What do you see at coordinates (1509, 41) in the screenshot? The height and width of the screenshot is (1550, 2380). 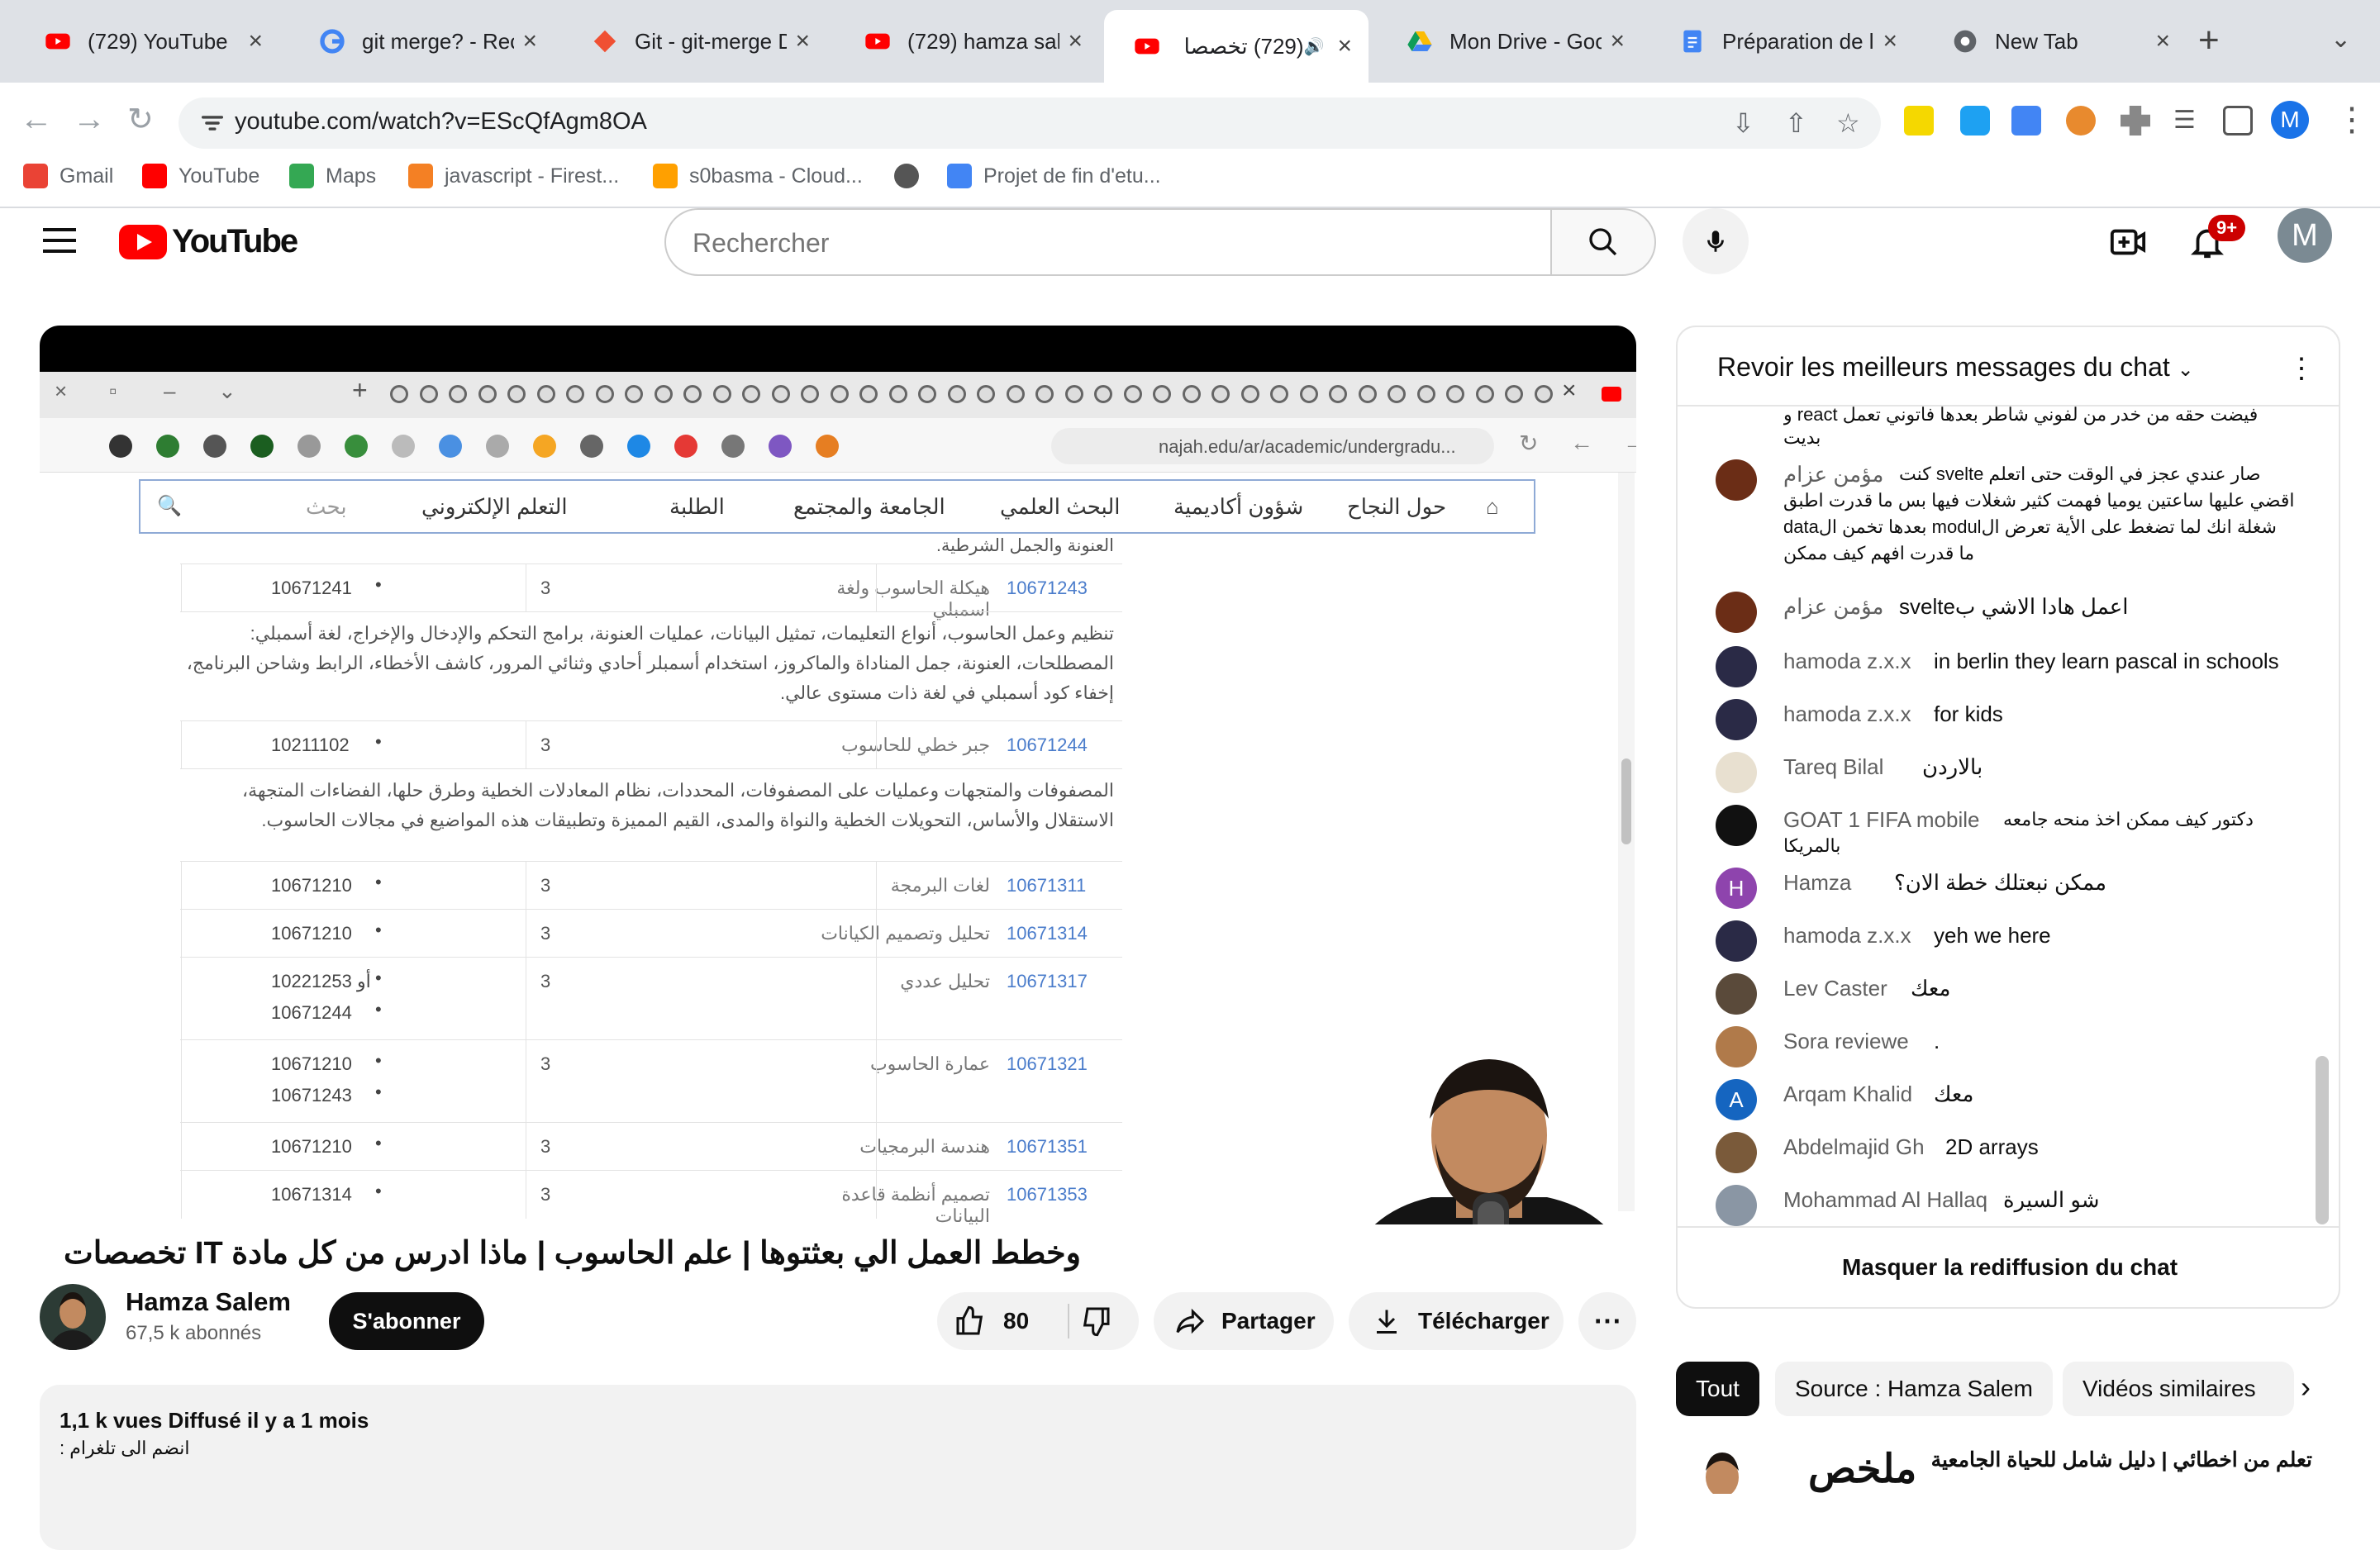 I see `browser-tab: Mon Drive - Goo ×` at bounding box center [1509, 41].